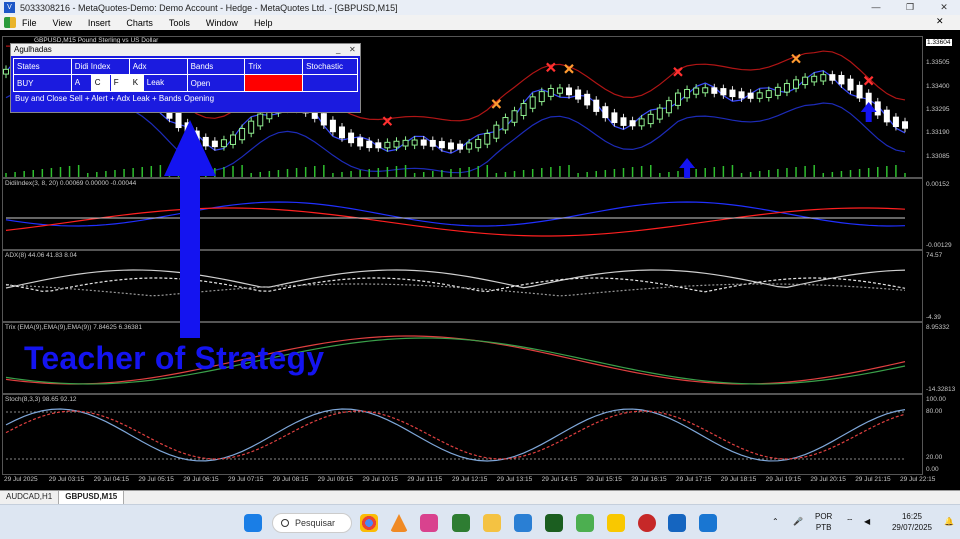 Image resolution: width=960 pixels, height=539 pixels. I want to click on restore-icon: ❐, so click(910, 7).